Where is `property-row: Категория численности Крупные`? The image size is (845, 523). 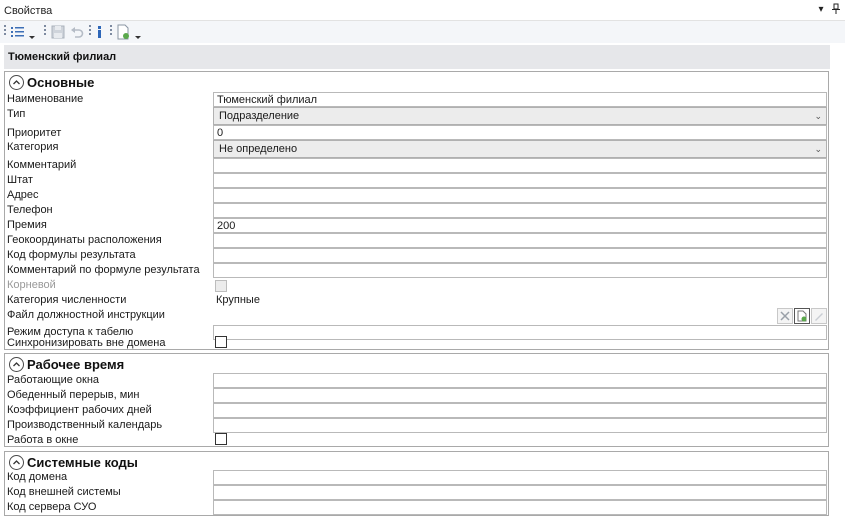 property-row: Категория численности Крупные is located at coordinates (416, 300).